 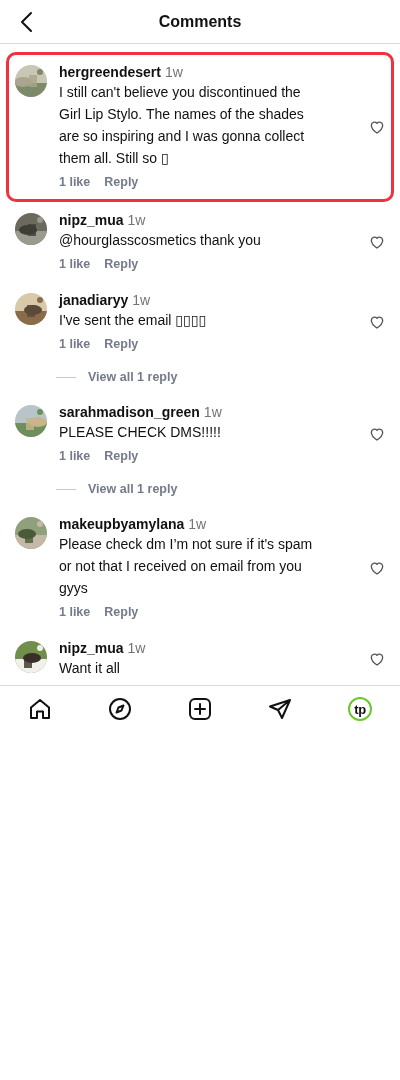 What do you see at coordinates (110, 72) in the screenshot?
I see `username: hergreendesert` at bounding box center [110, 72].